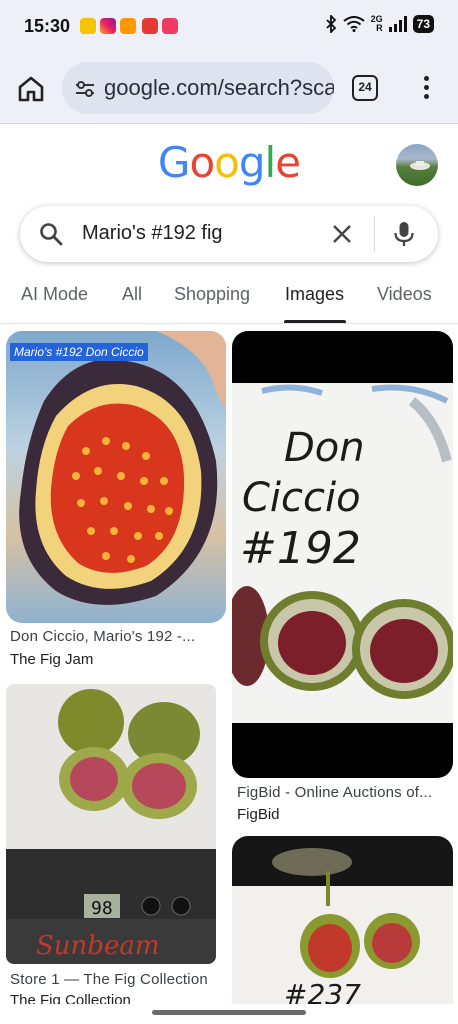 Image resolution: width=458 pixels, height=1024 pixels. Describe the element at coordinates (229, 26) in the screenshot. I see `status-bar: 15:30 2G R 73` at that location.